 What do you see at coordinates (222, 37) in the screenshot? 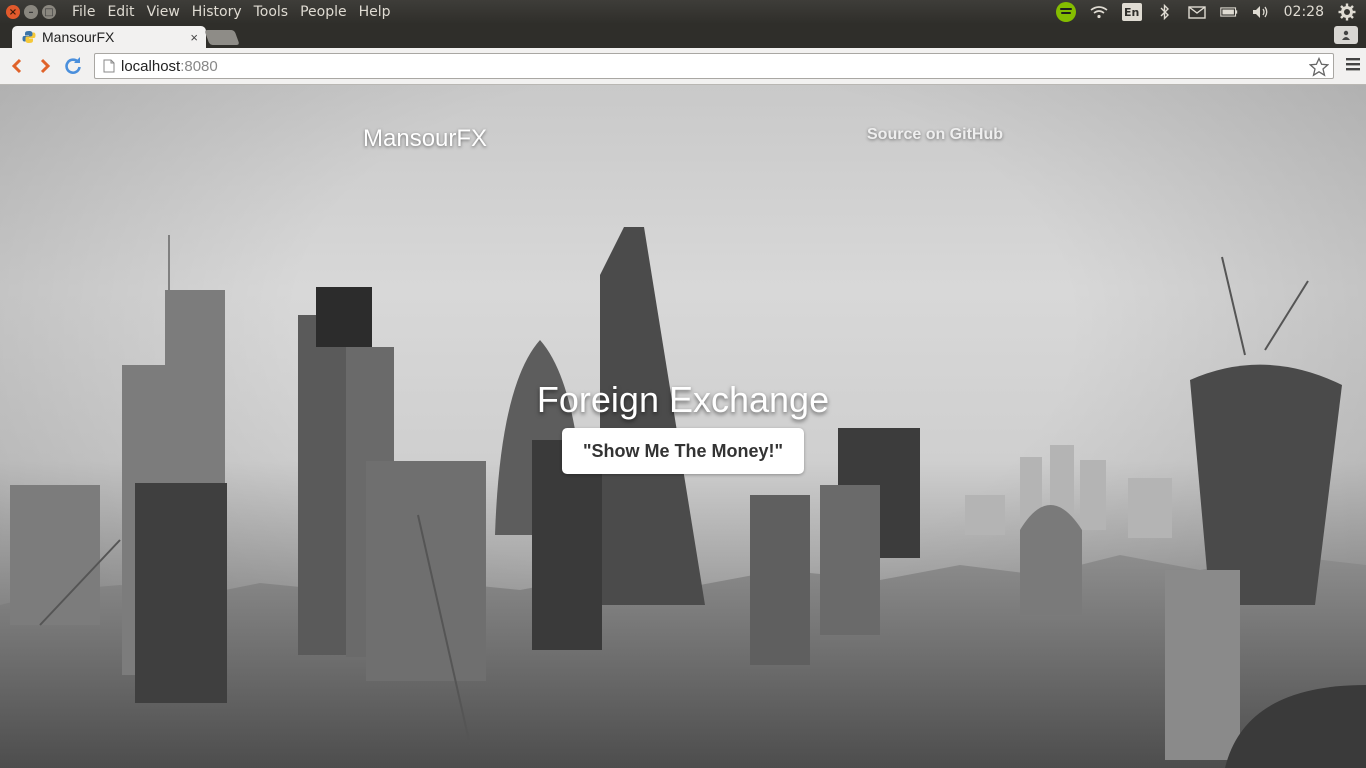
I see `new-tab-button` at bounding box center [222, 37].